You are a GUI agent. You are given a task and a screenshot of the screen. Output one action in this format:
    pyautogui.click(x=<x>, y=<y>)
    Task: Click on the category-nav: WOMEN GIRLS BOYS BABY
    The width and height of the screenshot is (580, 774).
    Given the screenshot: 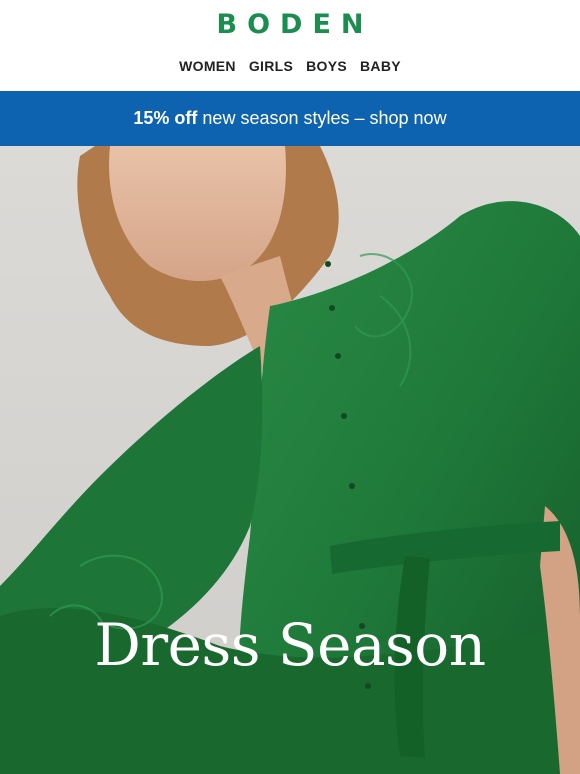 What is the action you would take?
    pyautogui.click(x=290, y=66)
    